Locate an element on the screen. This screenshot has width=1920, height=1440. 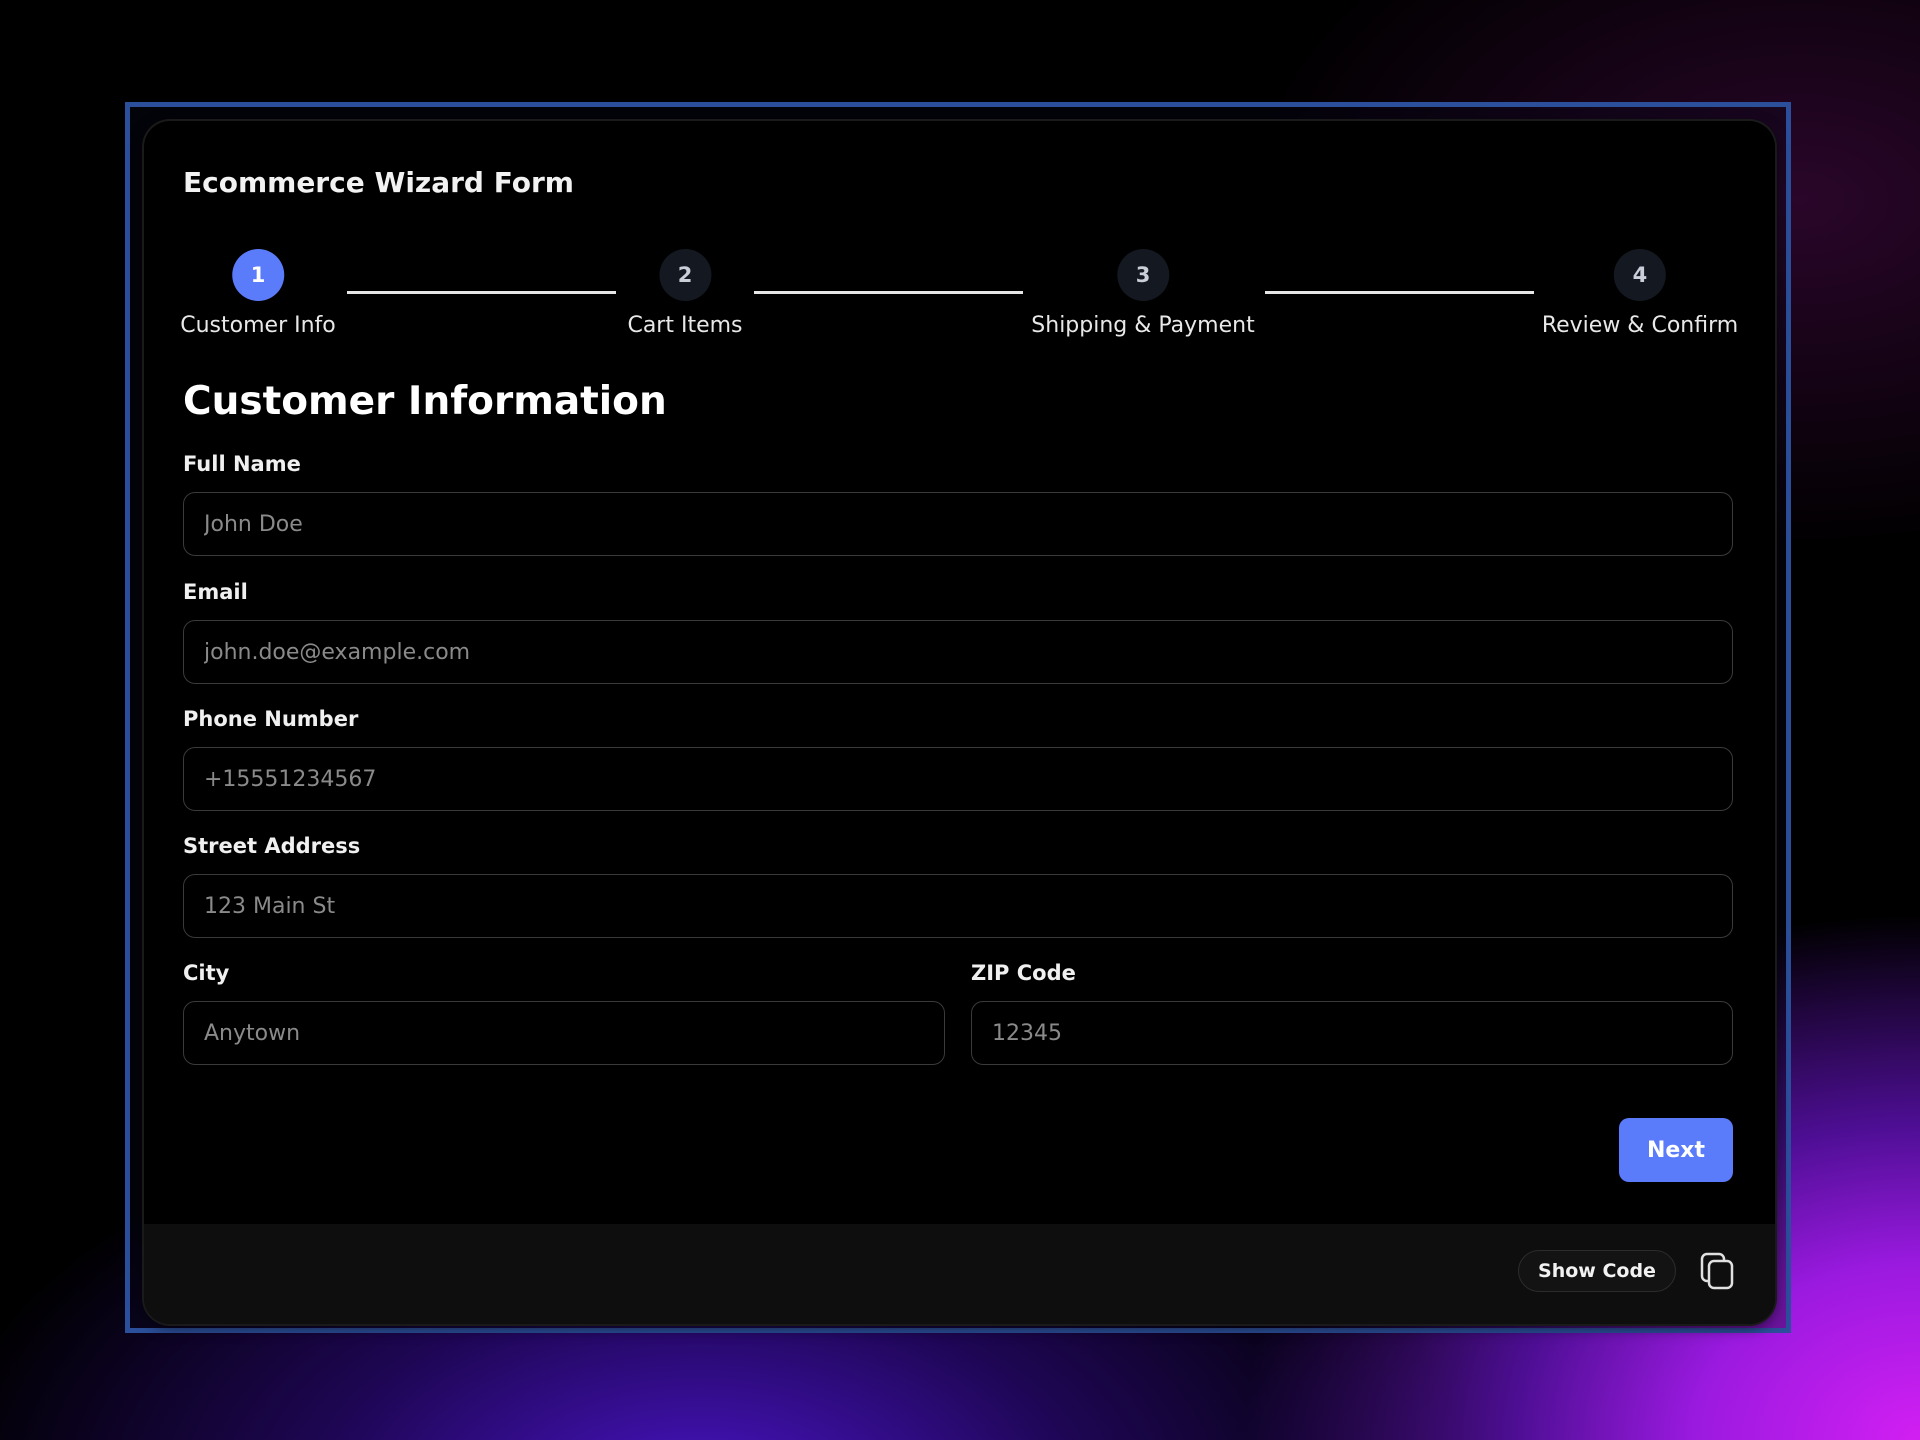
zip-code-input is located at coordinates (1352, 1033).